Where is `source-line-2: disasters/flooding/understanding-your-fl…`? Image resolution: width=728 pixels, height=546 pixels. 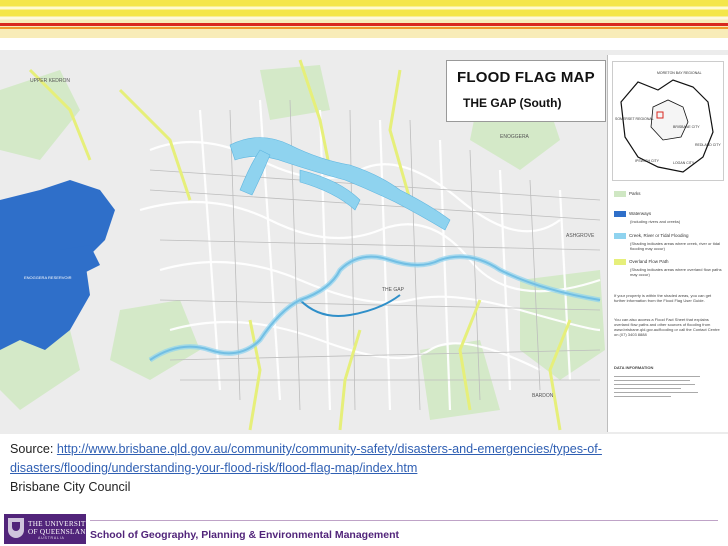
source-line-2: disasters/flooding/understanding-your-fl… is located at coordinates (369, 468).